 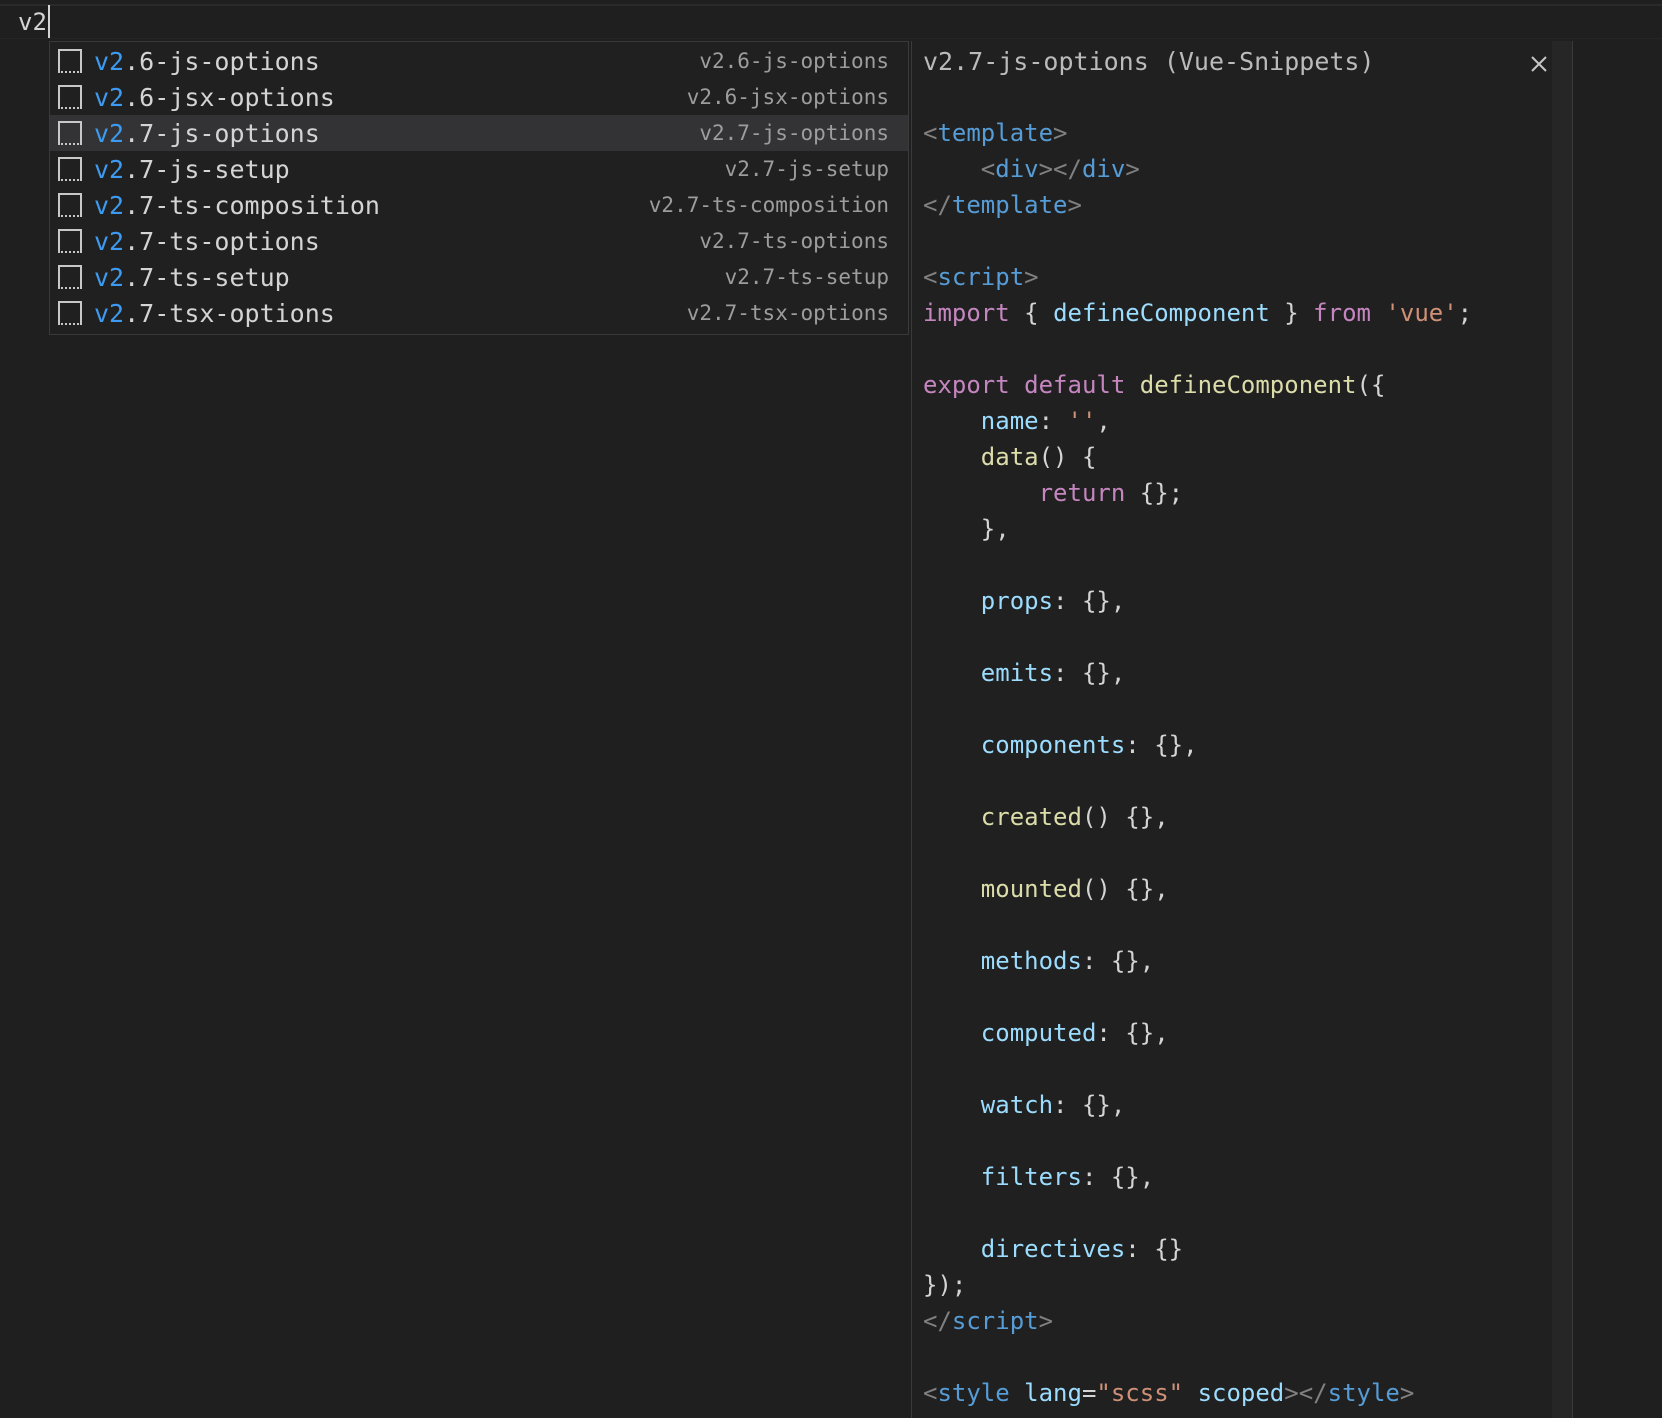 I want to click on code-token: ({, so click(x=1371, y=385).